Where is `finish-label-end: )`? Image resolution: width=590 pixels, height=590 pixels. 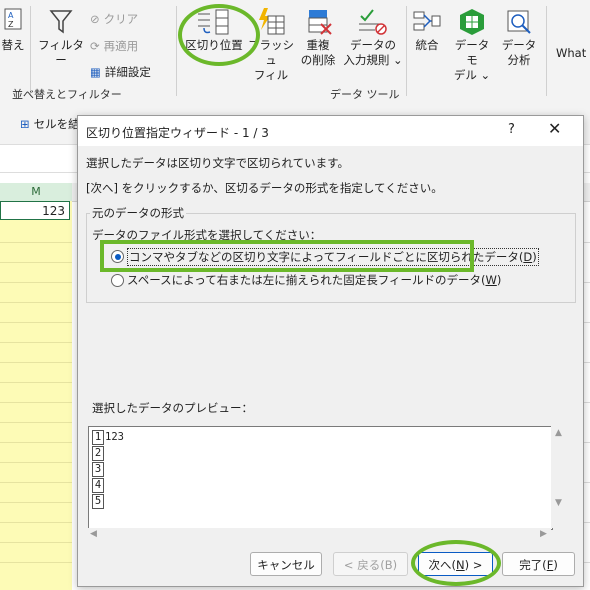 finish-label-end: ) is located at coordinates (555, 565).